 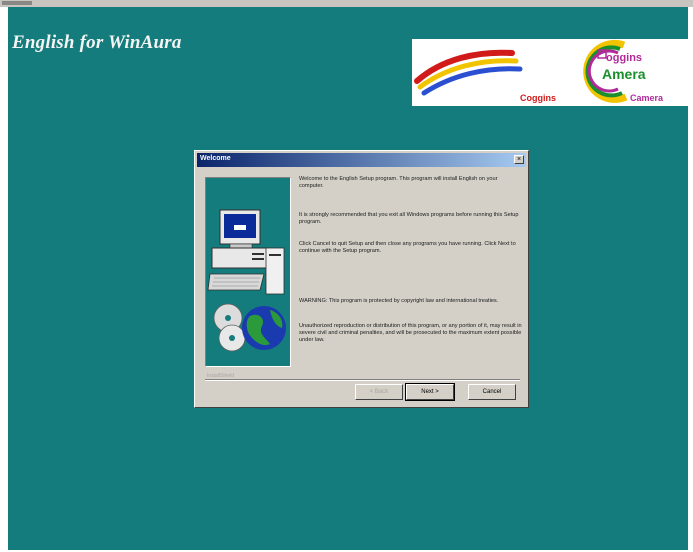 I want to click on logo-text-coggins: Coggins, so click(x=538, y=98).